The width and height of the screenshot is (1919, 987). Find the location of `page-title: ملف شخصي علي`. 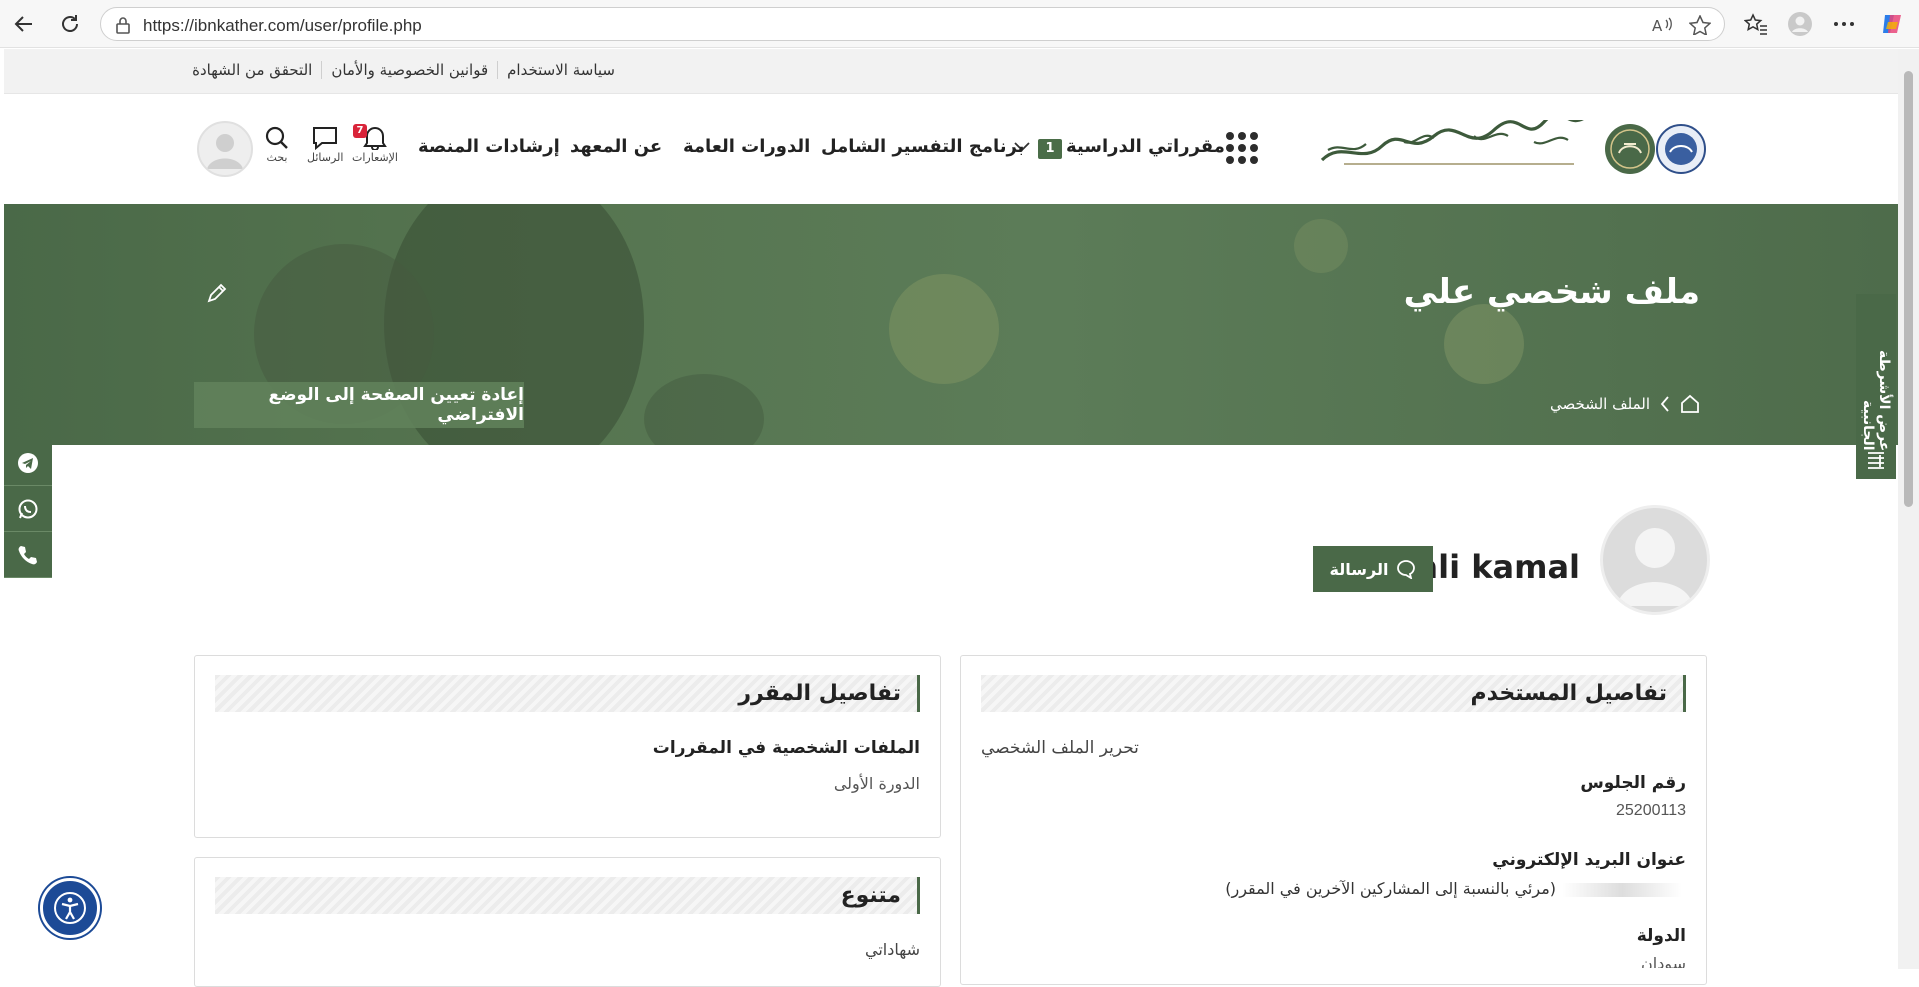

page-title: ملف شخصي علي is located at coordinates (1551, 292).